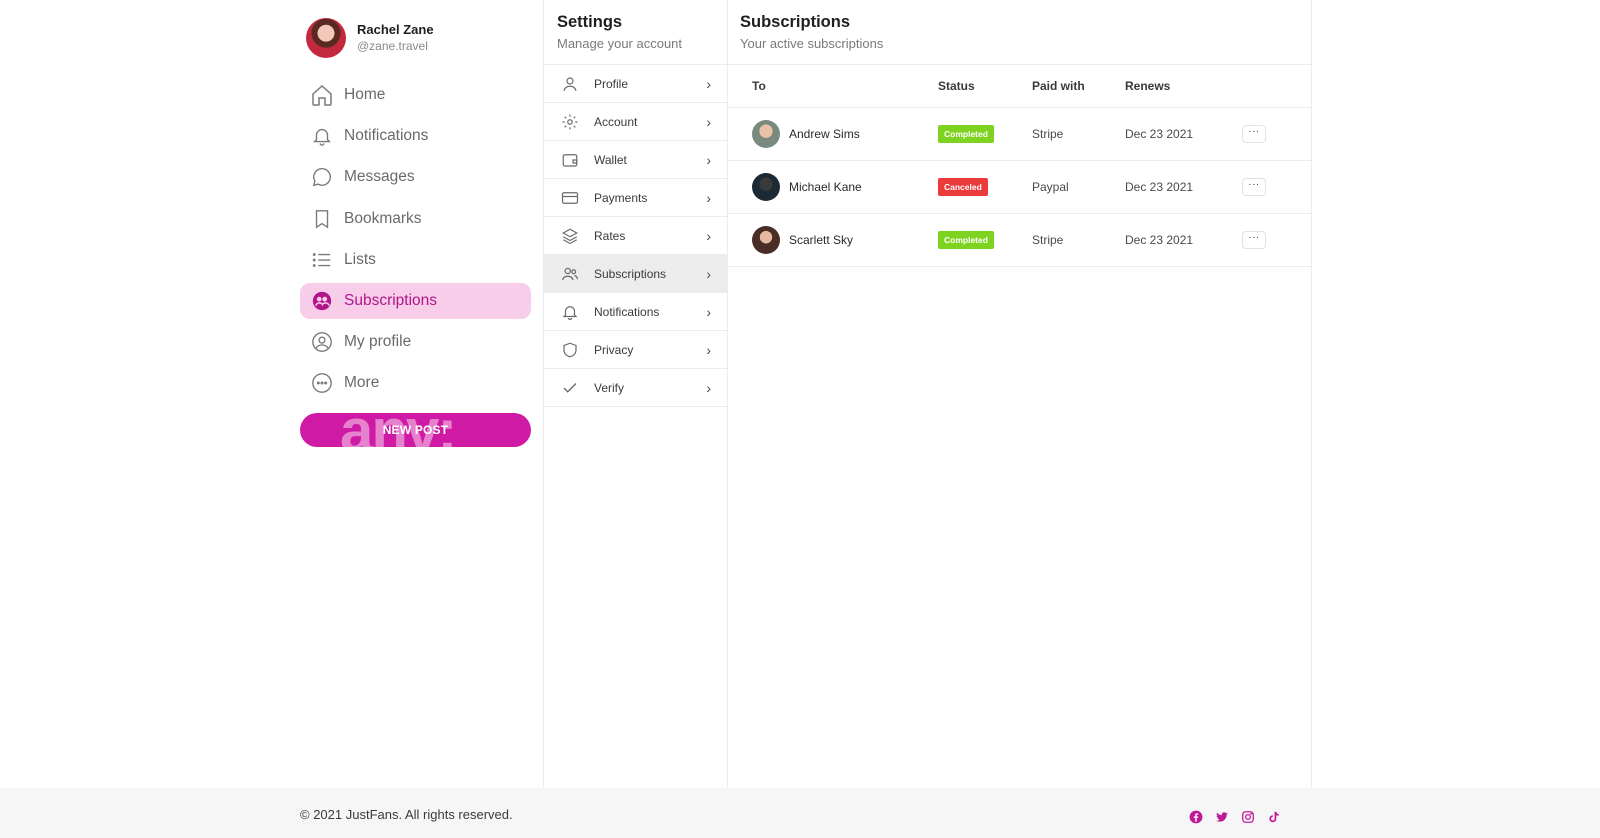 Image resolution: width=1600 pixels, height=838 pixels. I want to click on nav-item-notifications: Notifications, so click(415, 136).